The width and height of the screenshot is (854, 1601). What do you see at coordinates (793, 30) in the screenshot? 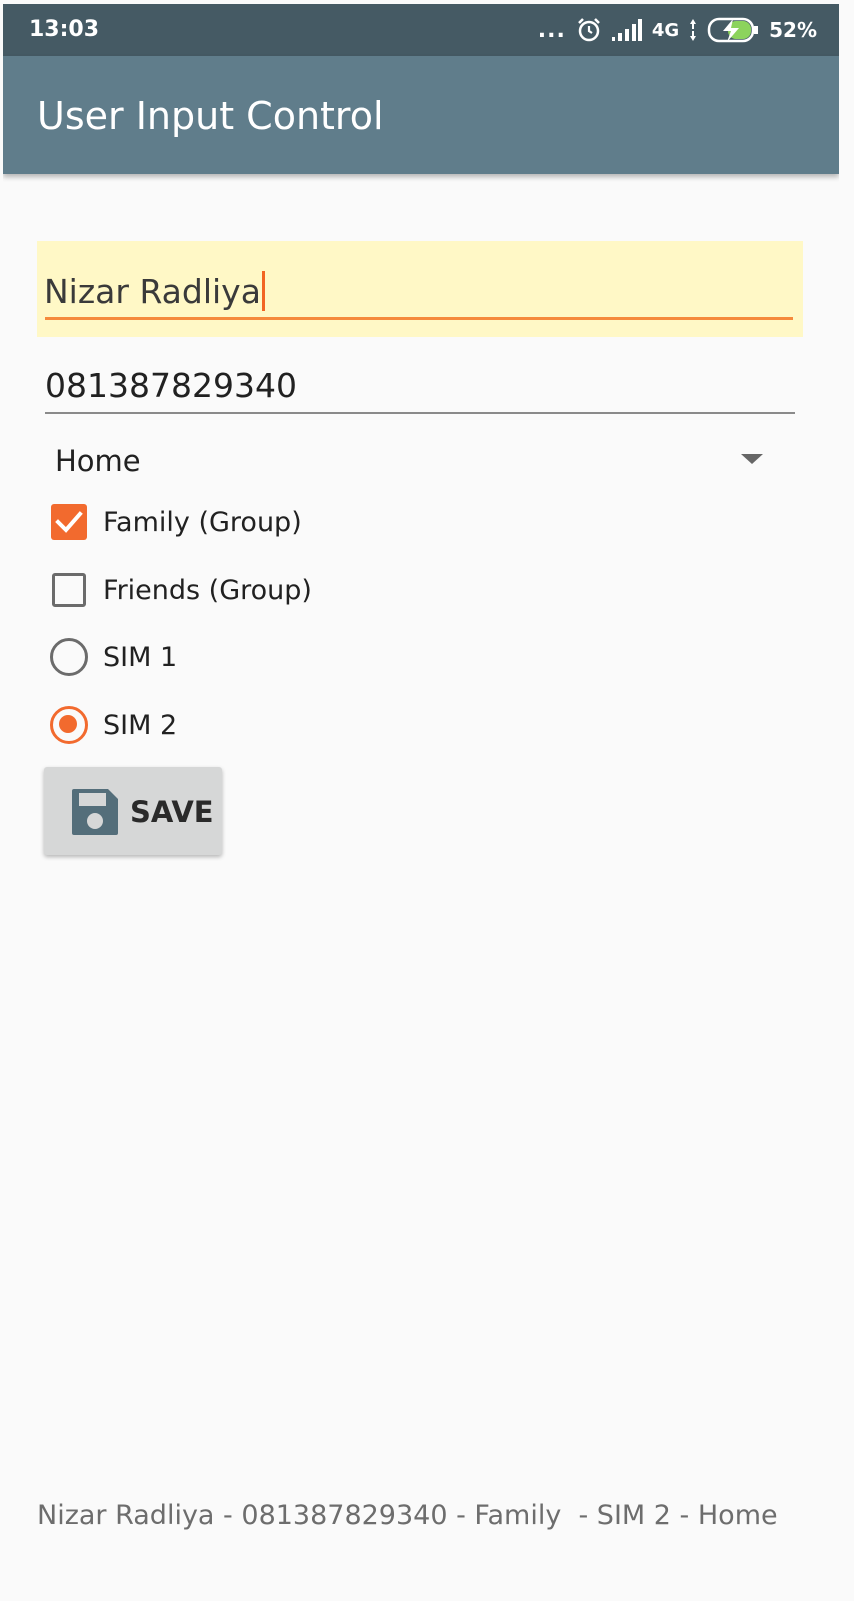
I see `battery-percent: 52%` at bounding box center [793, 30].